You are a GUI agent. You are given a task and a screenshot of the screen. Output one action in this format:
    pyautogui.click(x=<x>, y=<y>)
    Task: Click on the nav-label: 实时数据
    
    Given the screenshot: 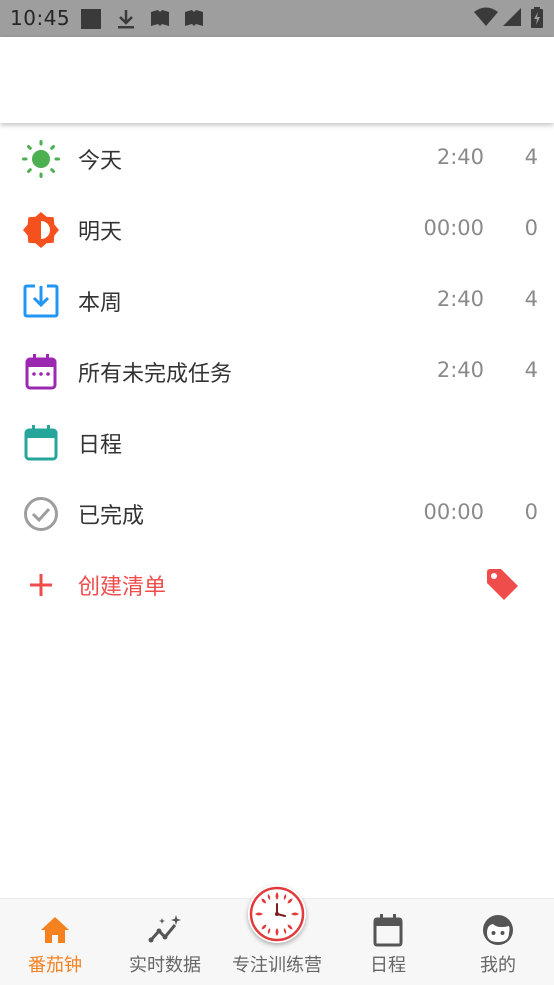 What is the action you would take?
    pyautogui.click(x=165, y=965)
    